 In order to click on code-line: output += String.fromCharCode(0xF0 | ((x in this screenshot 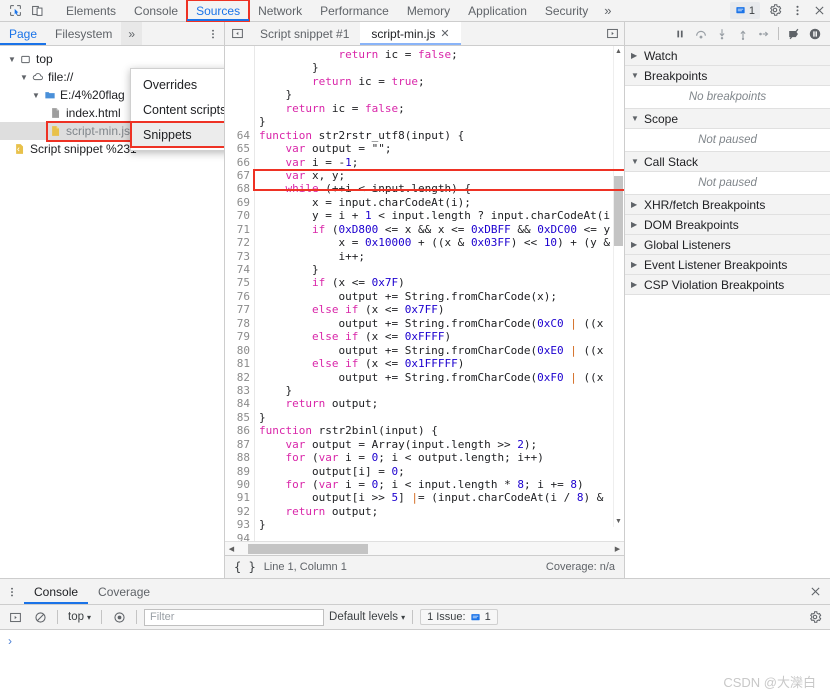, I will do `click(441, 377)`.